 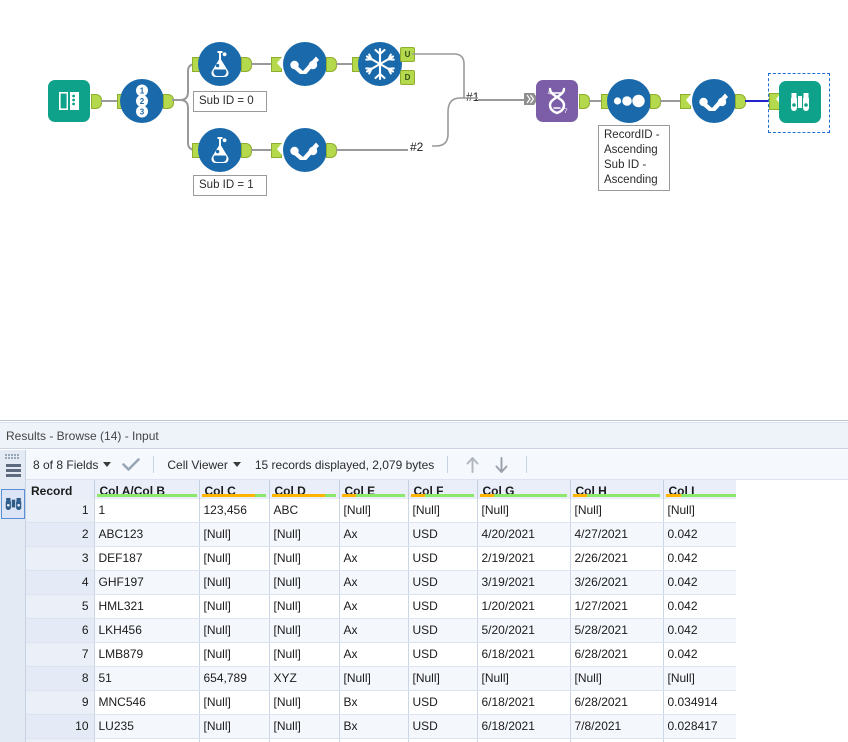 I want to click on anchor-in-select-top, so click(x=276, y=64).